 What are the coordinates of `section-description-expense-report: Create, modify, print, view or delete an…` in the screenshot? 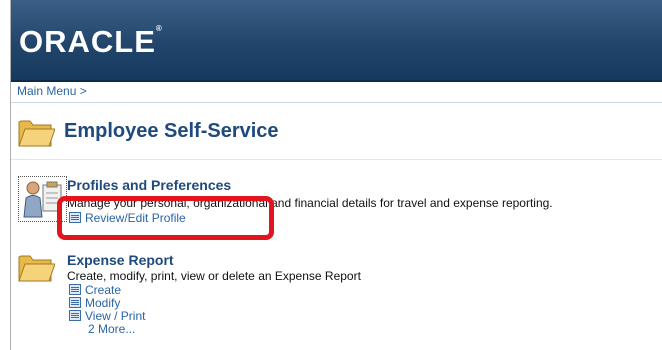 It's located at (214, 276).